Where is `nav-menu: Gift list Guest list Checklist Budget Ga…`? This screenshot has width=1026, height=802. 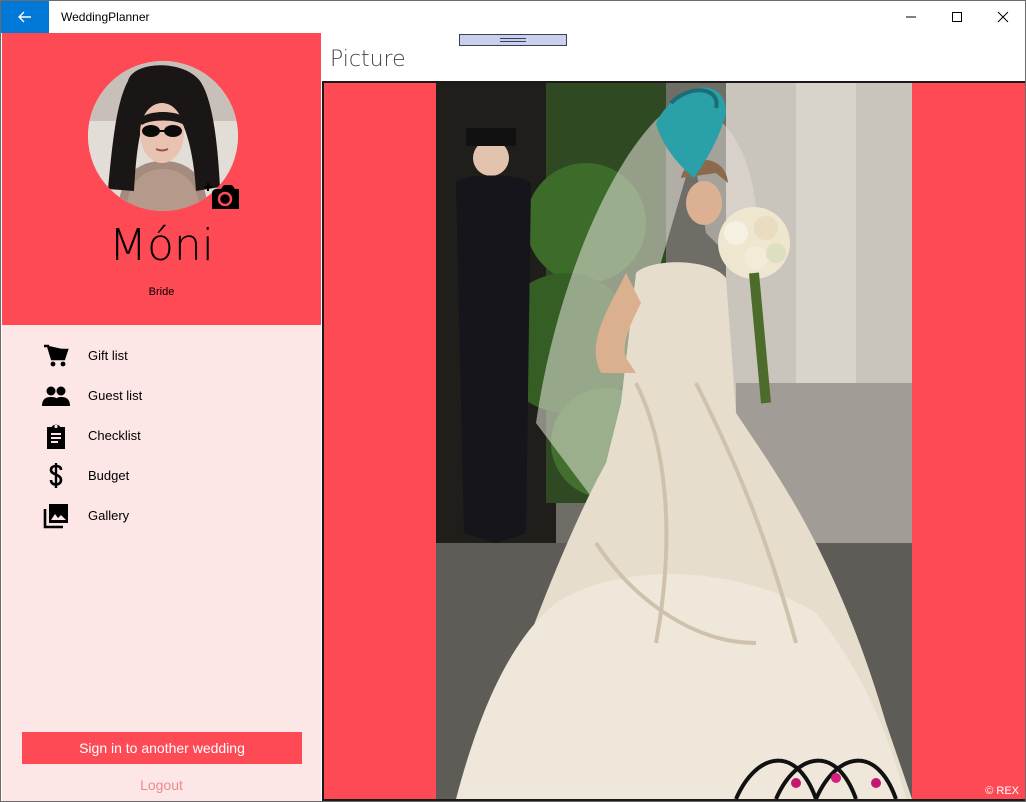 nav-menu: Gift list Guest list Checklist Budget Ga… is located at coordinates (161, 436).